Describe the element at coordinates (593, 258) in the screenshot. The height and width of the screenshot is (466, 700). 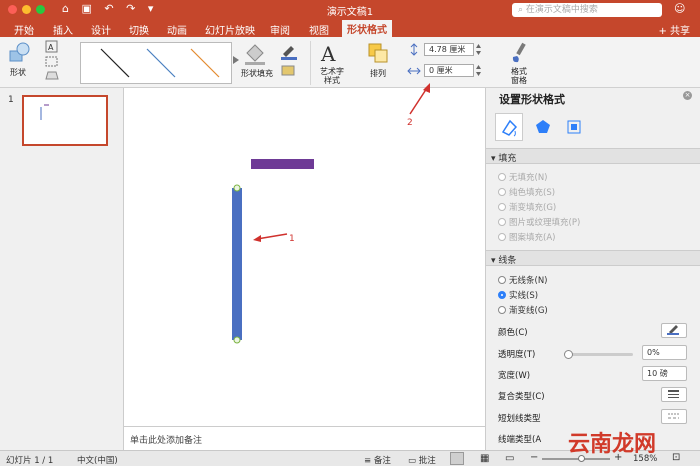
I see `line-section-header: ▾ 线条` at that location.